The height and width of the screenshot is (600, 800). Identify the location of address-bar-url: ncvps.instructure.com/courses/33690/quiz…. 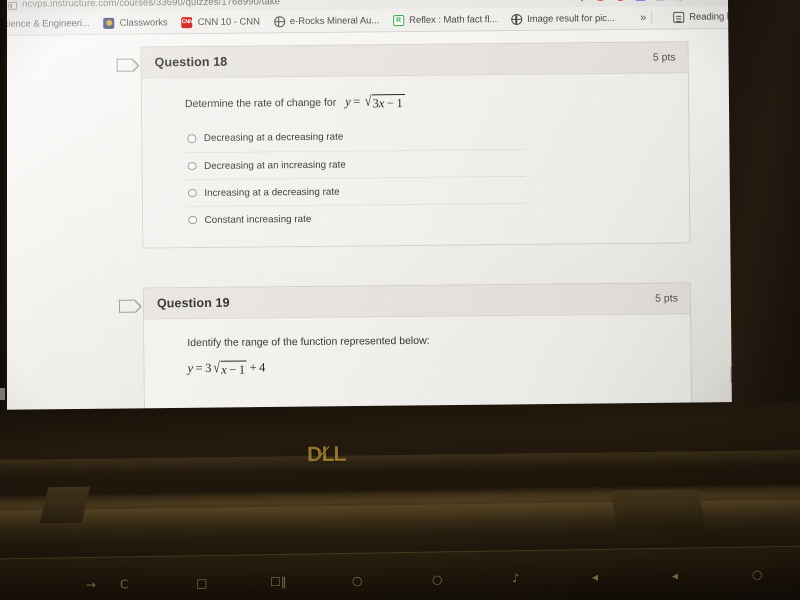
(151, 5).